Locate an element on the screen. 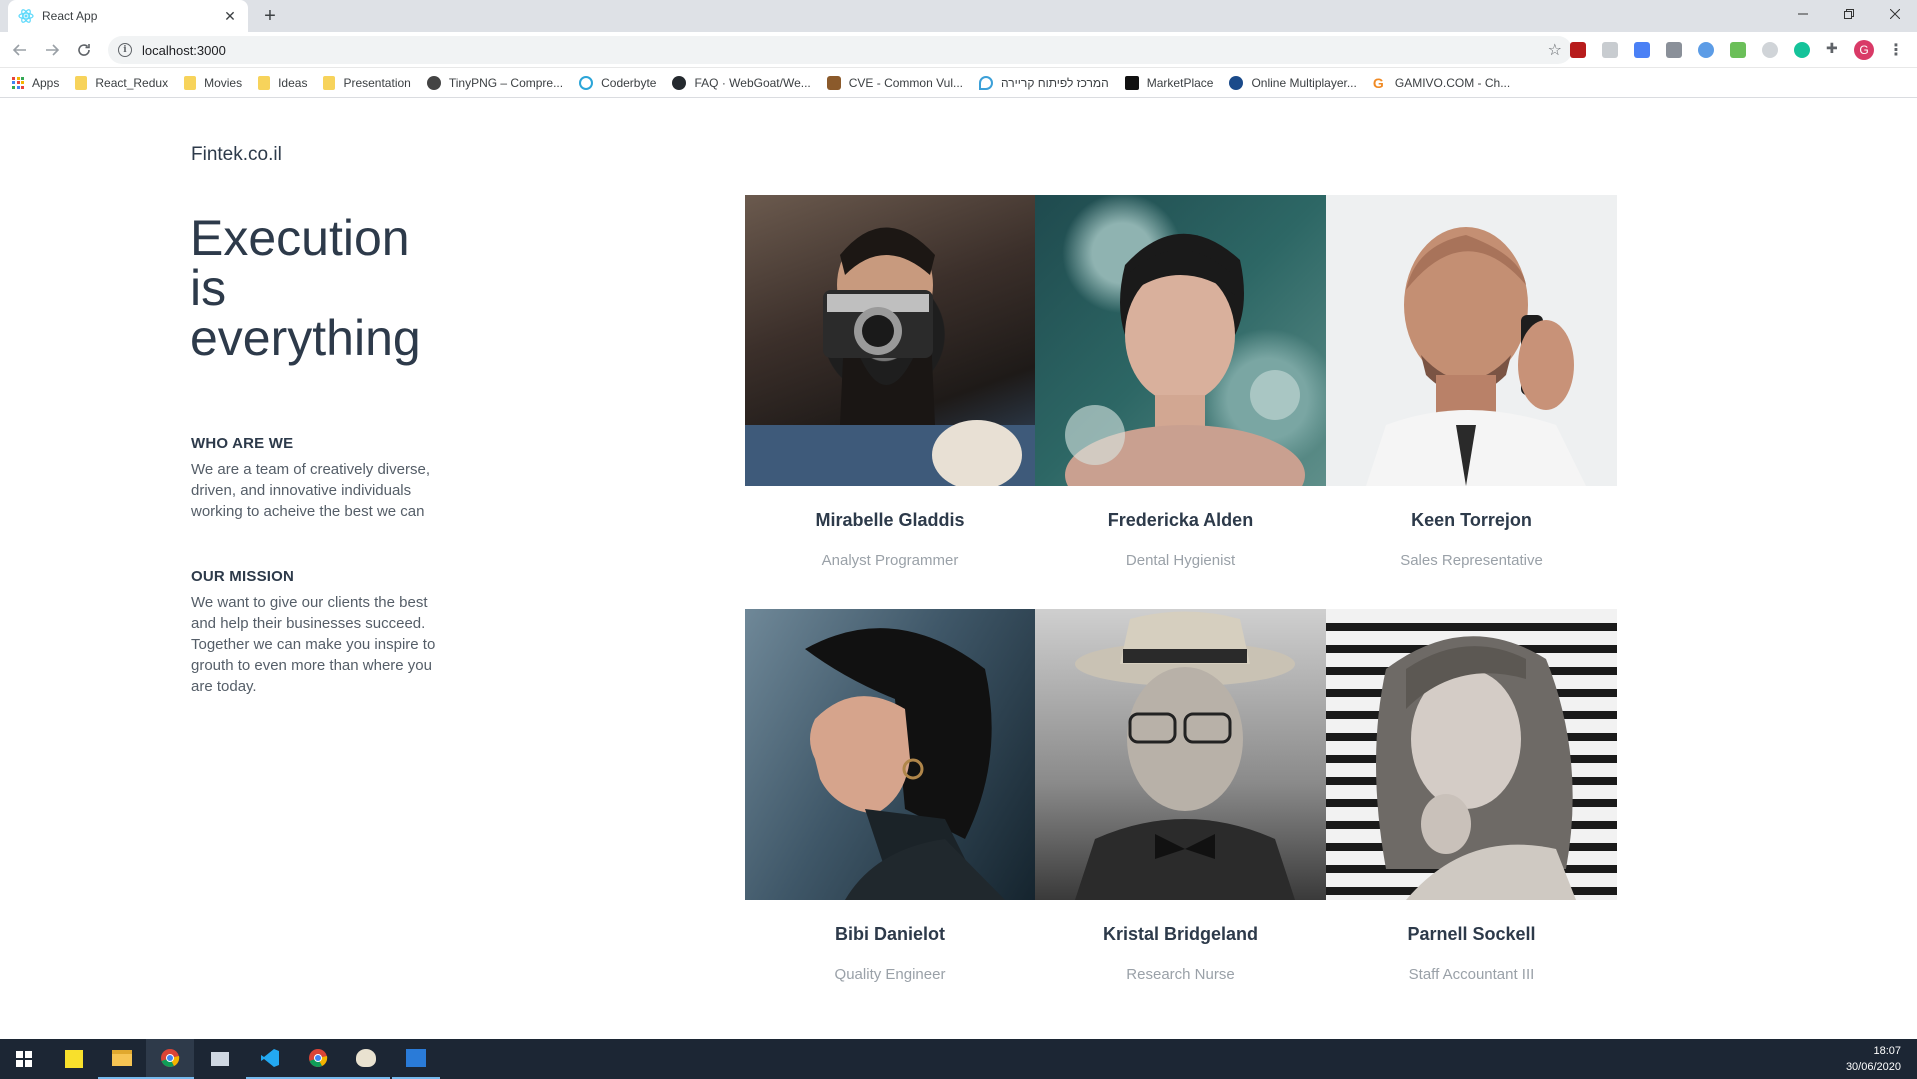 The width and height of the screenshot is (1917, 1079). github-icon is located at coordinates (679, 82).